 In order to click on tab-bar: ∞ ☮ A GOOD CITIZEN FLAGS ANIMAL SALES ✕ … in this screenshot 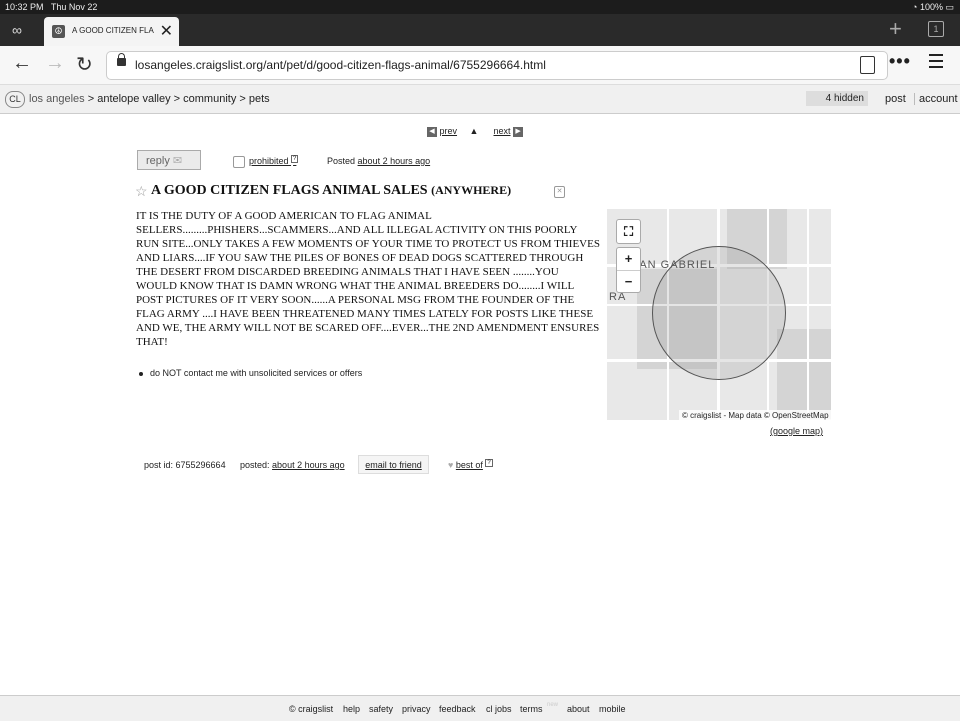, I will do `click(480, 30)`.